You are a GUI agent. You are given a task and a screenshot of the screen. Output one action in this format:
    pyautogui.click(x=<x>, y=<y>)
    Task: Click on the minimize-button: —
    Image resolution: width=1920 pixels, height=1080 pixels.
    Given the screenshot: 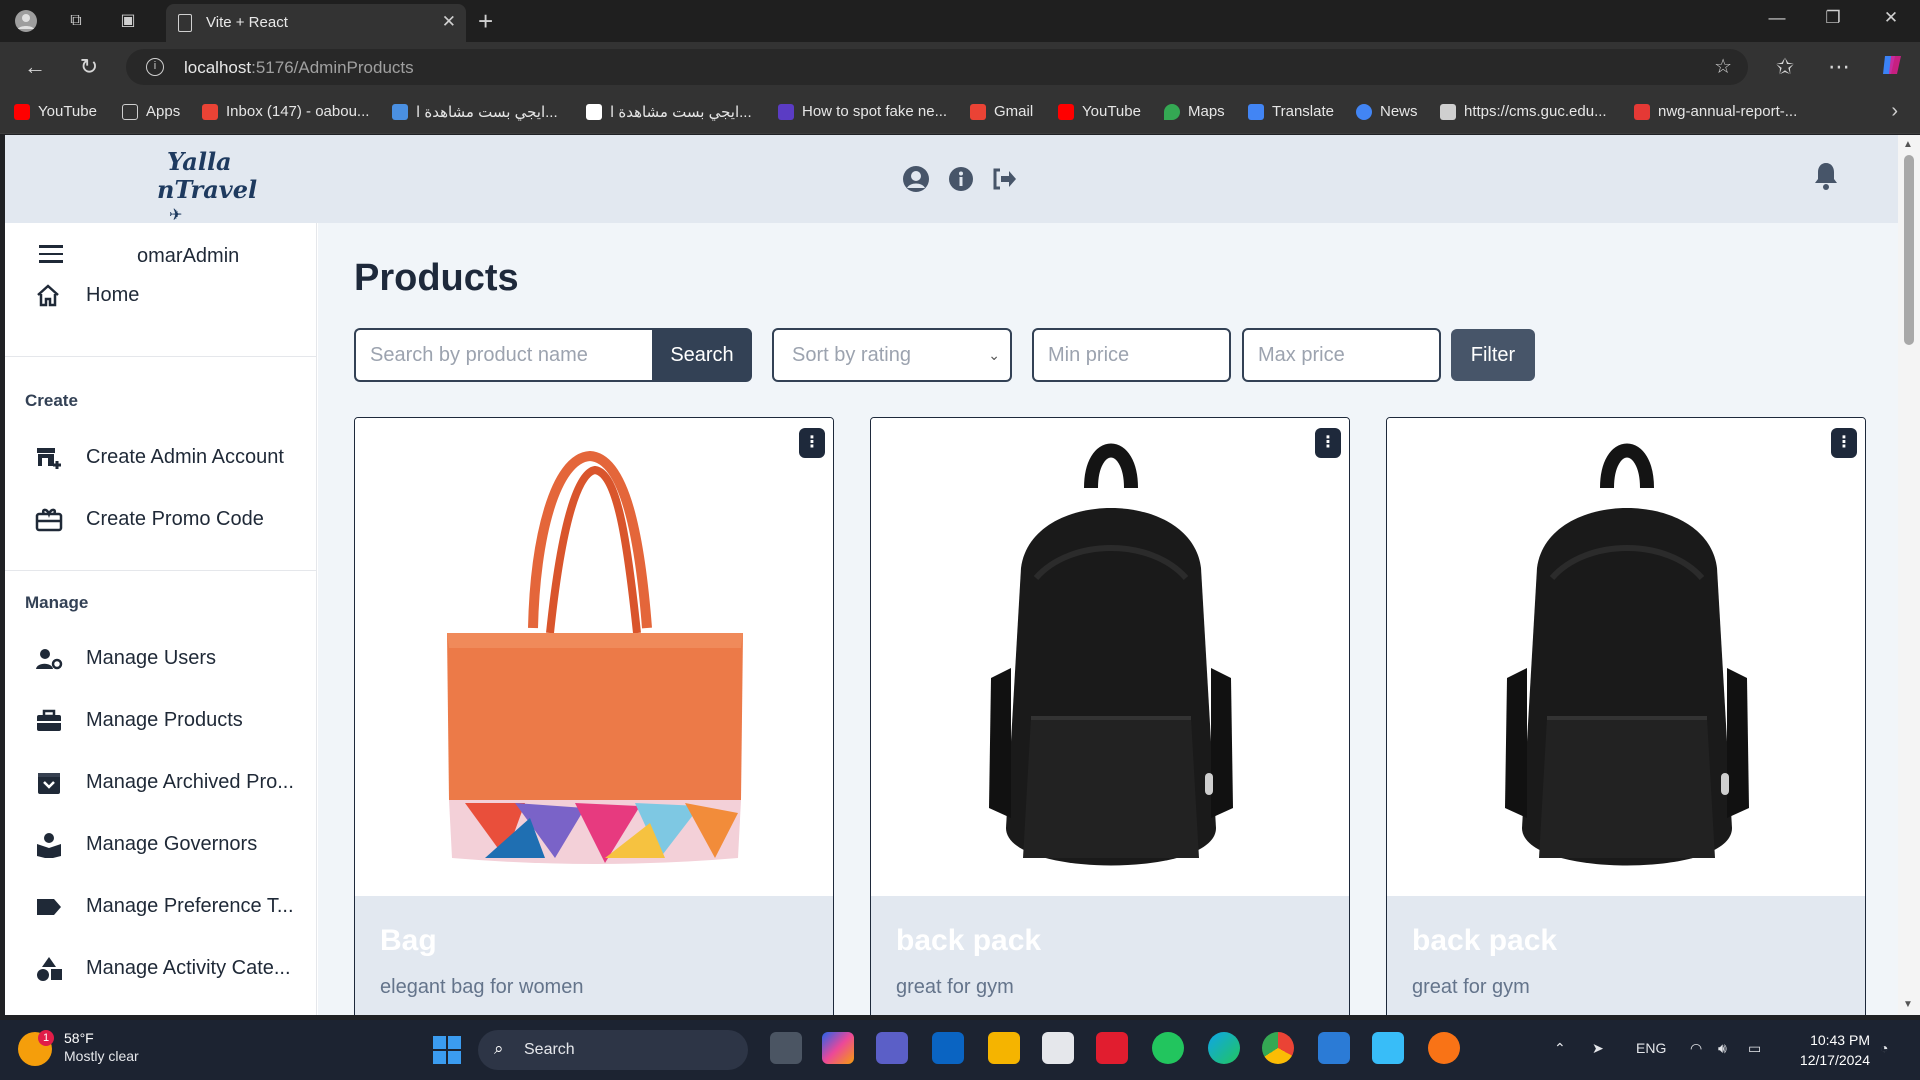 What is the action you would take?
    pyautogui.click(x=1777, y=18)
    